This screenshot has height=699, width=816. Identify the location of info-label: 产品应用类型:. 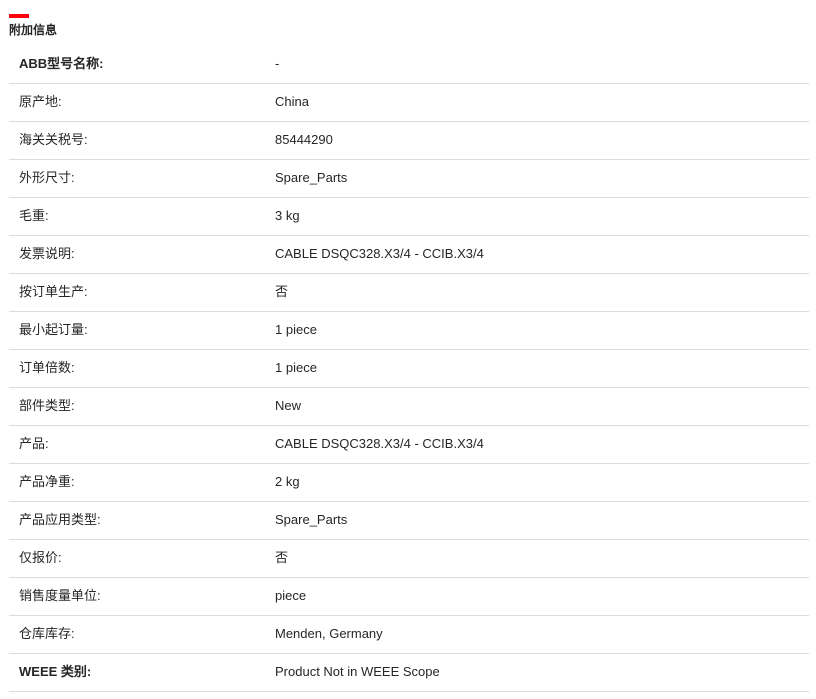
(60, 519).